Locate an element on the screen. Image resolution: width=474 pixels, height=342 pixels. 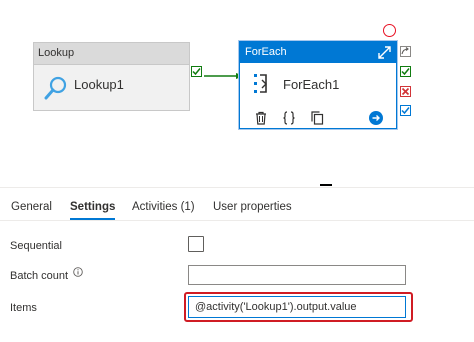
foreach-activity-name: ForEach1 is located at coordinates (311, 84).